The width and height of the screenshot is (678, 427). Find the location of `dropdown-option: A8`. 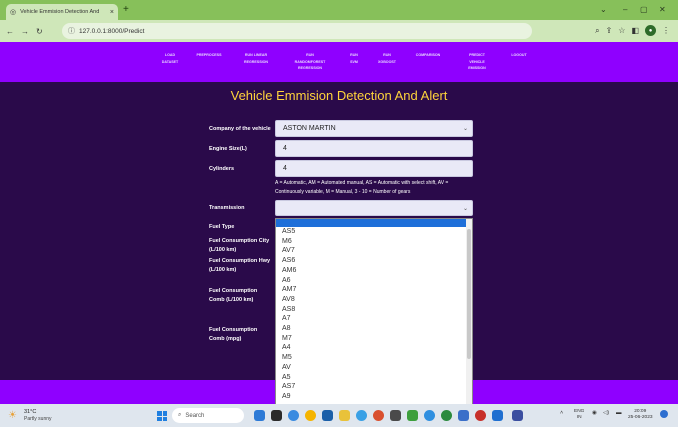

dropdown-option: A8 is located at coordinates (374, 329).